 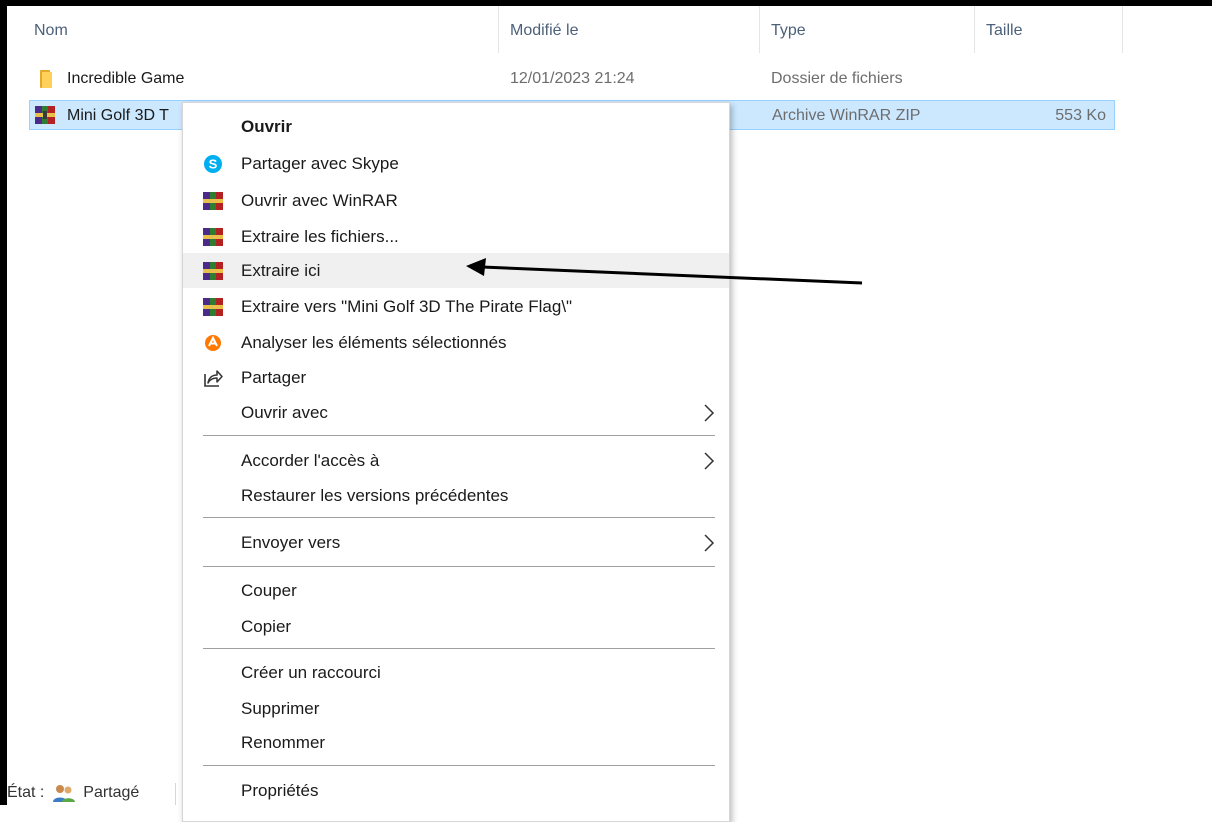 I want to click on status-bar: État : Partagé, so click(x=73, y=792).